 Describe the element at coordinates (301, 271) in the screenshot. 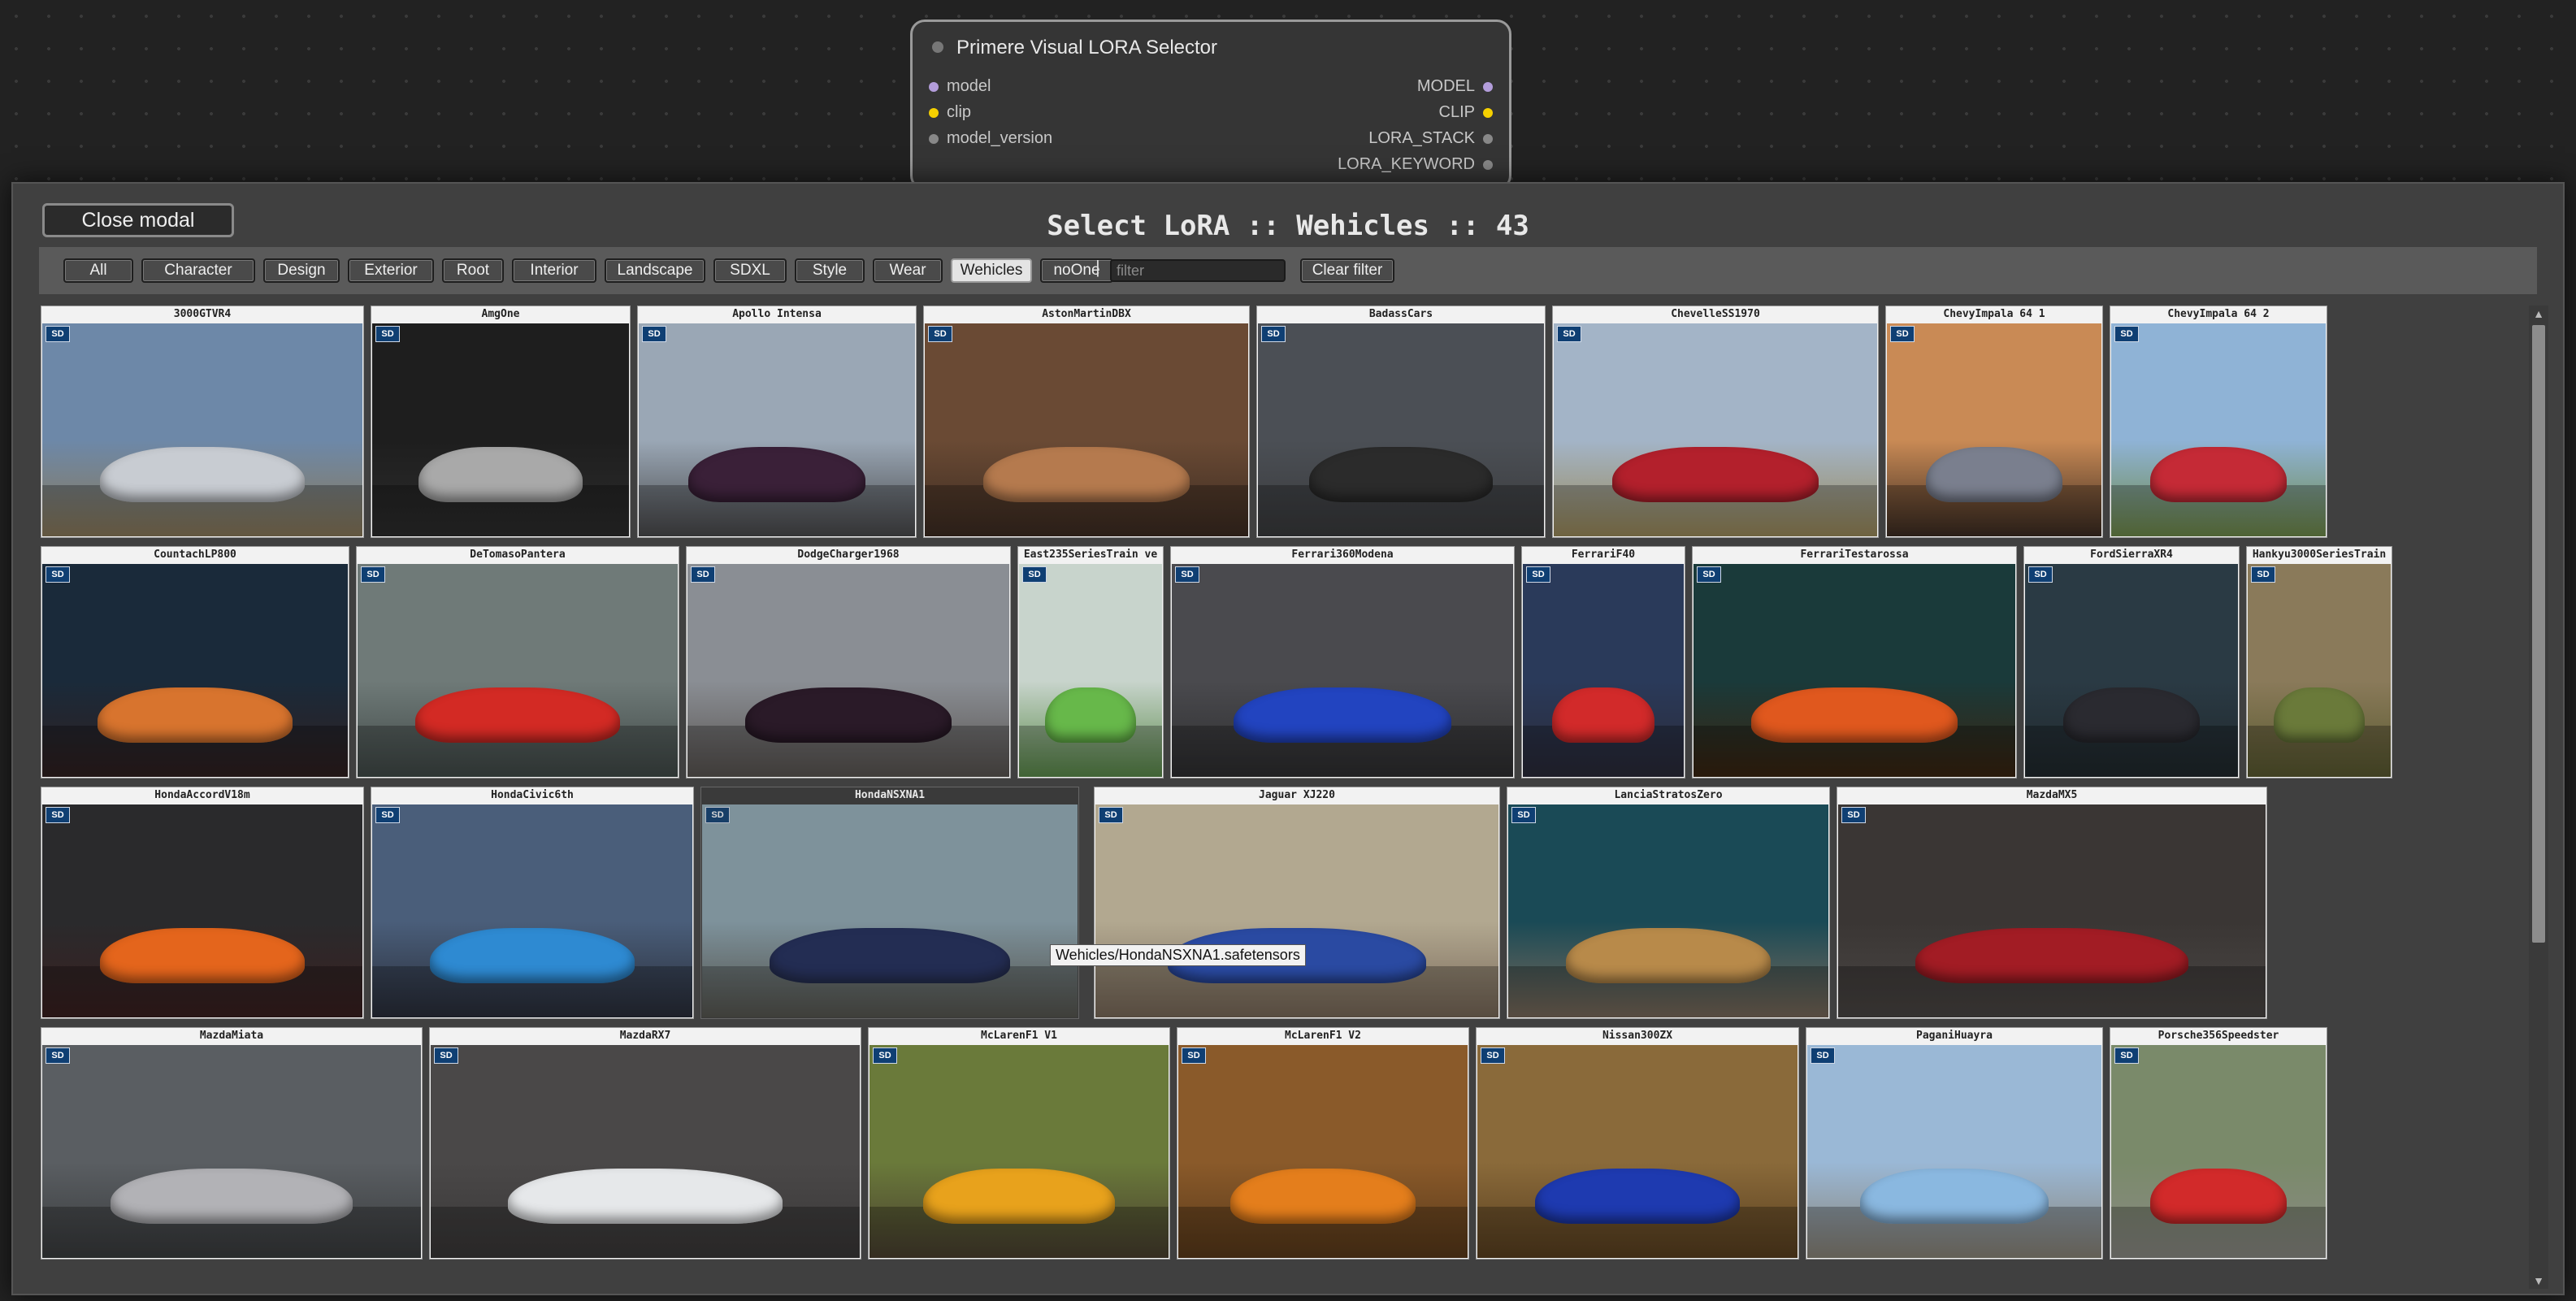

I see `filter-design-button: Design` at that location.